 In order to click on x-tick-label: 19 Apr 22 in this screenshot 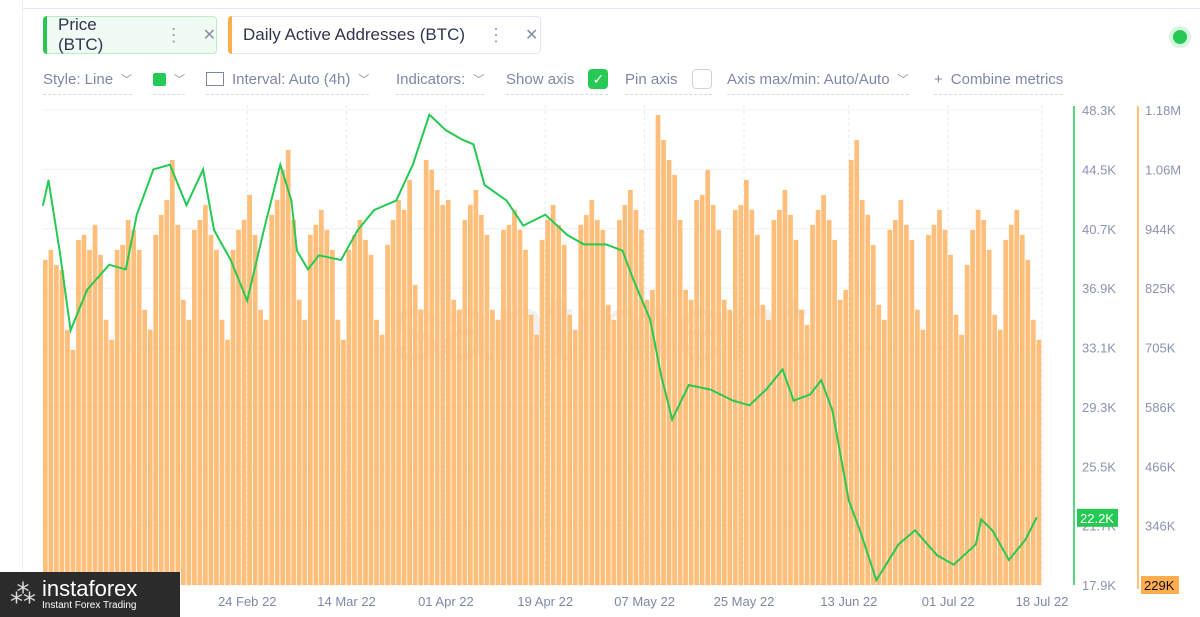, I will do `click(545, 601)`.